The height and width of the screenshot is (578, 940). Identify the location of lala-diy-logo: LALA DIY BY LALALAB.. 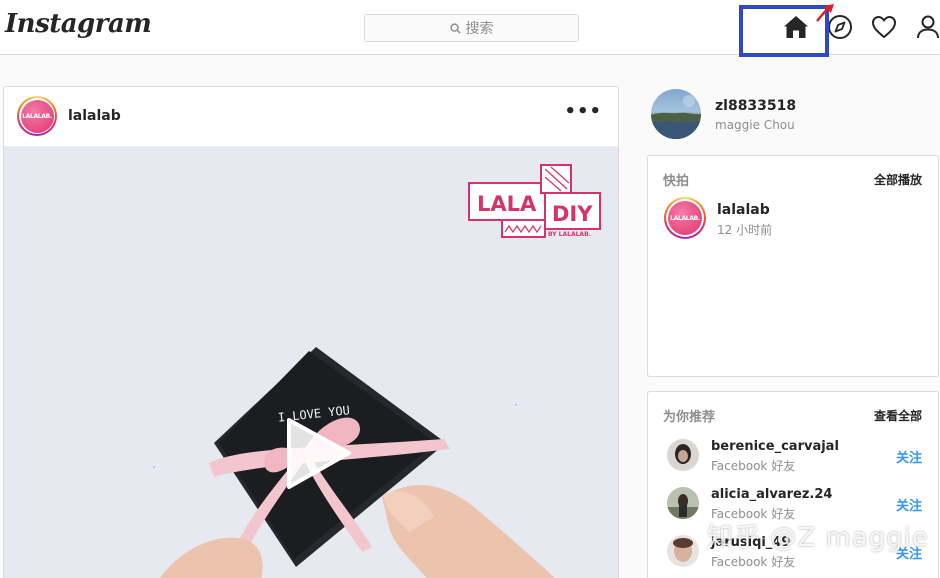
(534, 201).